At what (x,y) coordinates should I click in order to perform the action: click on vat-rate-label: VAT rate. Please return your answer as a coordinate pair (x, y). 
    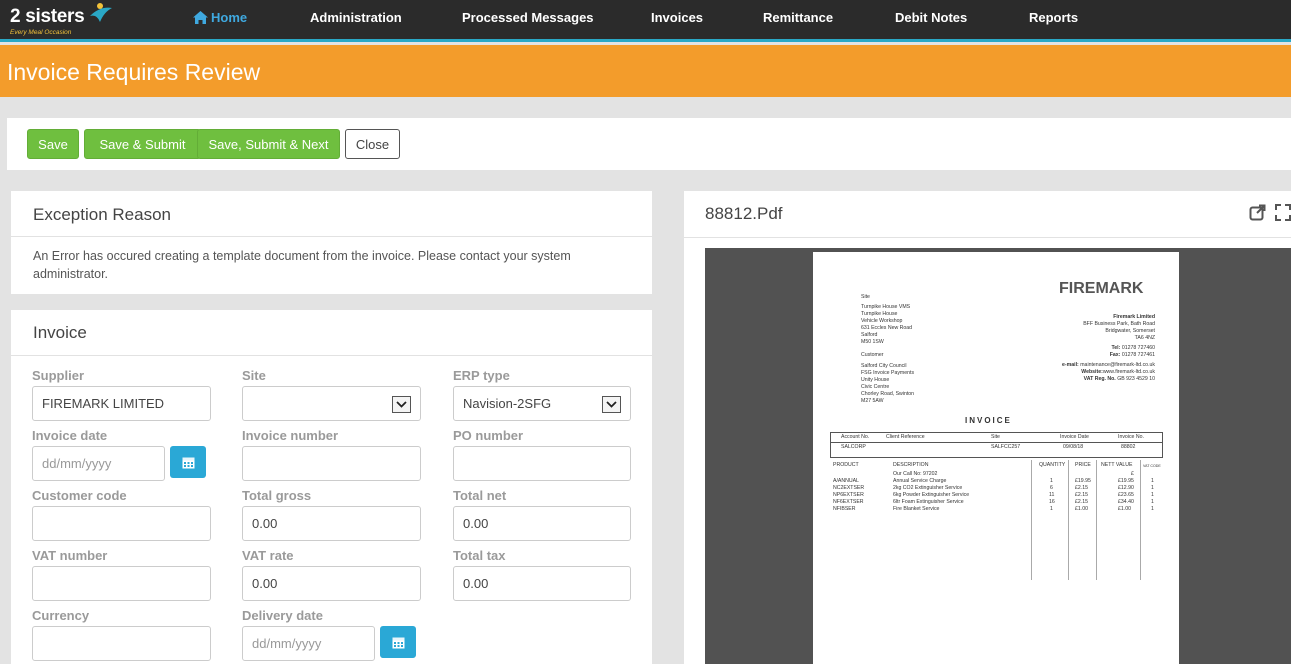
    Looking at the image, I should click on (268, 555).